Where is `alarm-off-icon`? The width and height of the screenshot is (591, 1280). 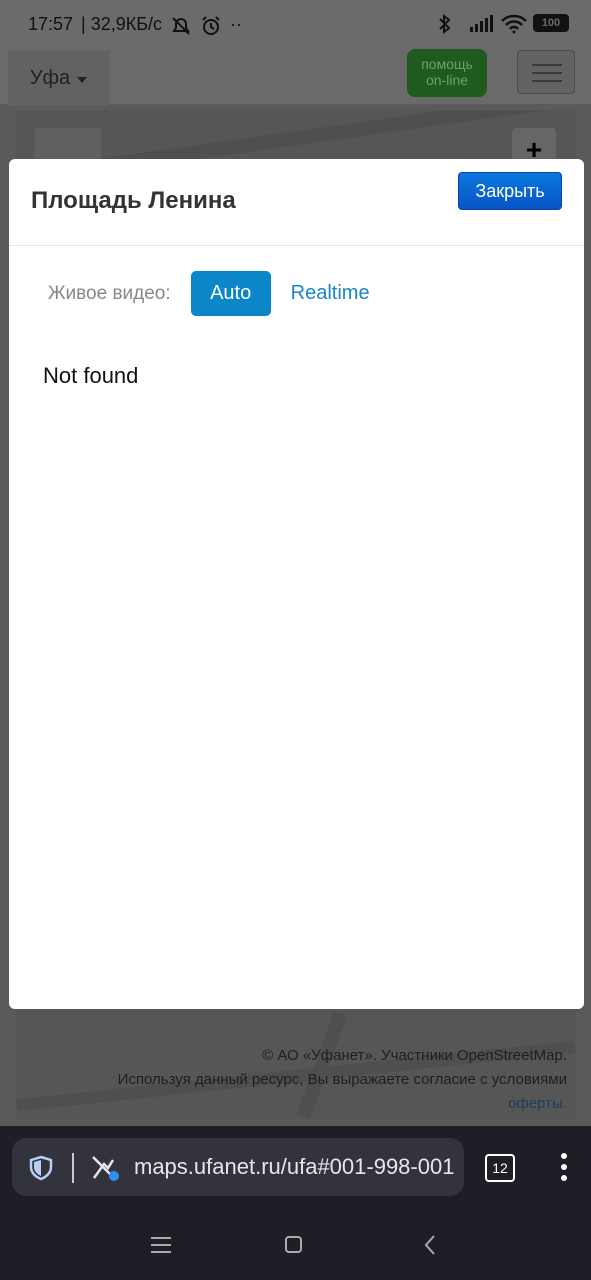
alarm-off-icon is located at coordinates (181, 25).